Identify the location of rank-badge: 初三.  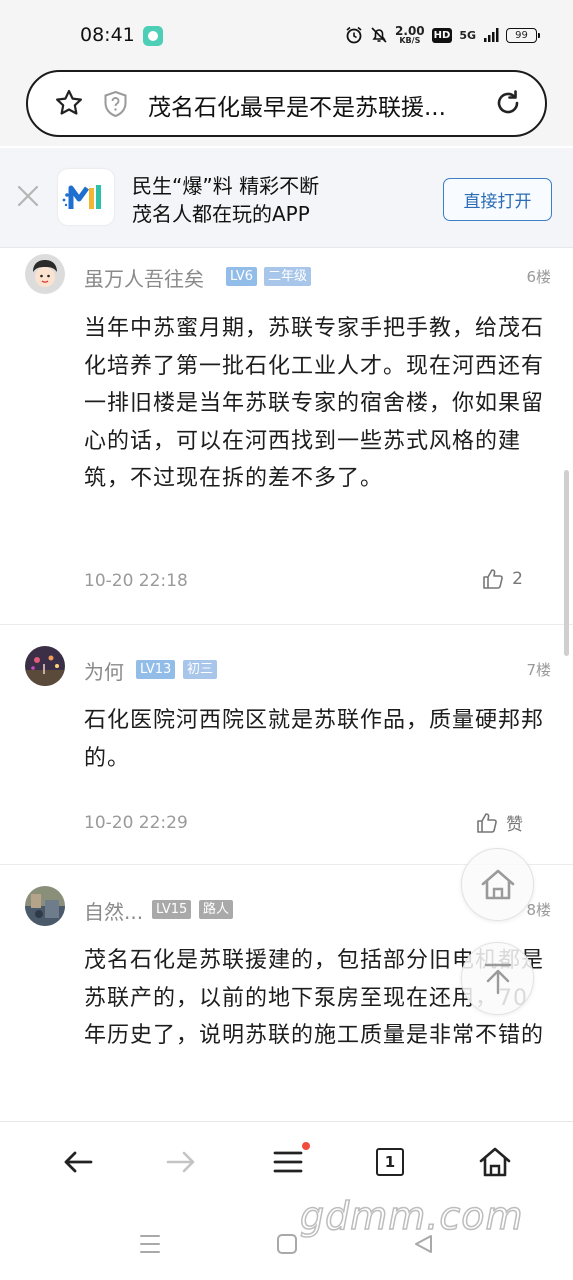
(200, 669).